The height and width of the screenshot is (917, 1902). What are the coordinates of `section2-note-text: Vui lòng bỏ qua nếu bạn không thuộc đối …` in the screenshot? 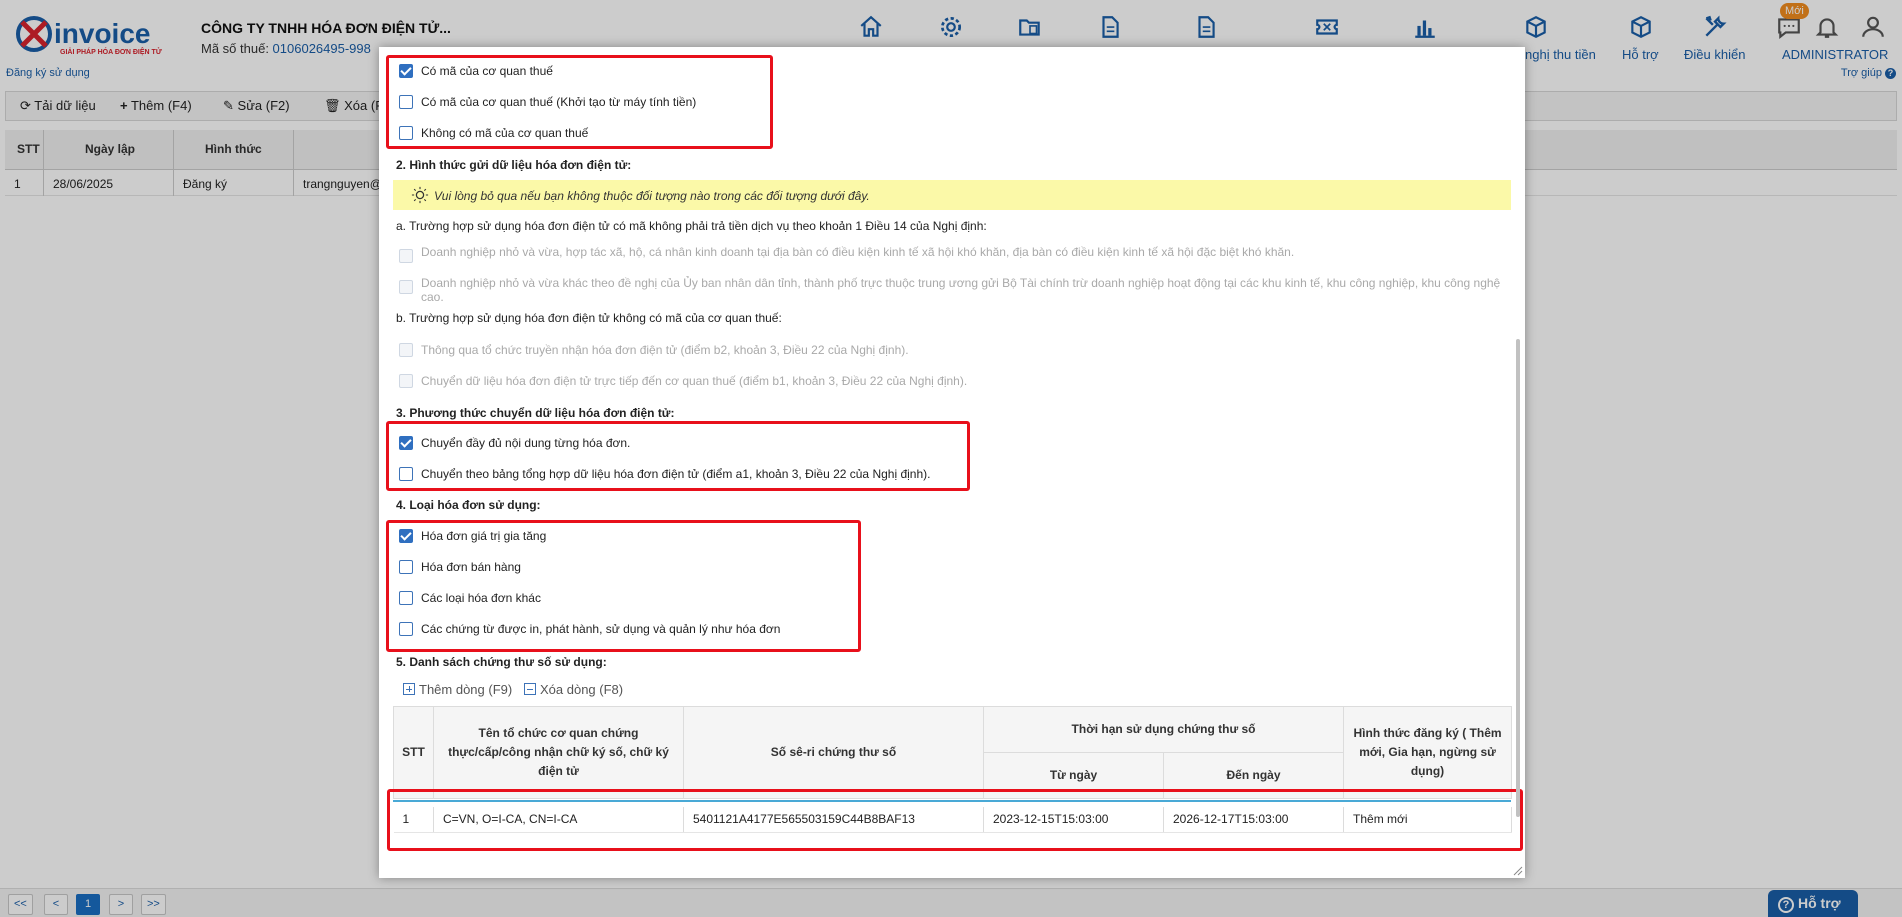 It's located at (652, 196).